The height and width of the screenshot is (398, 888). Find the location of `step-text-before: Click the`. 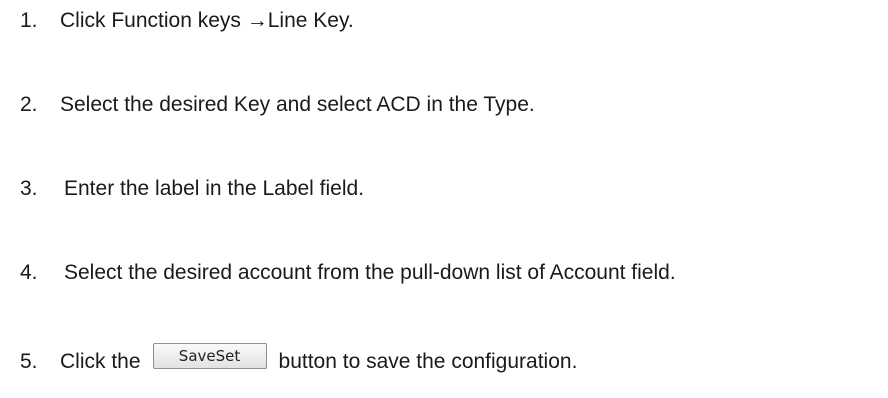

step-text-before: Click the is located at coordinates (100, 361).